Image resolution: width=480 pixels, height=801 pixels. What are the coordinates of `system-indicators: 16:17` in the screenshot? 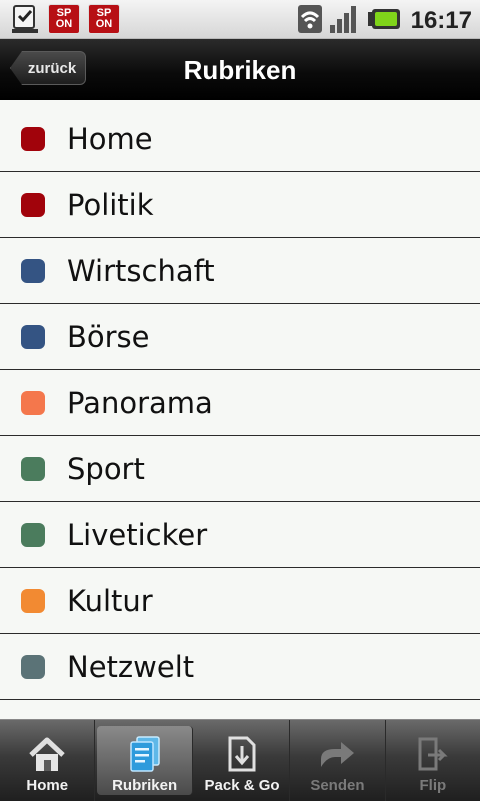 It's located at (384, 21).